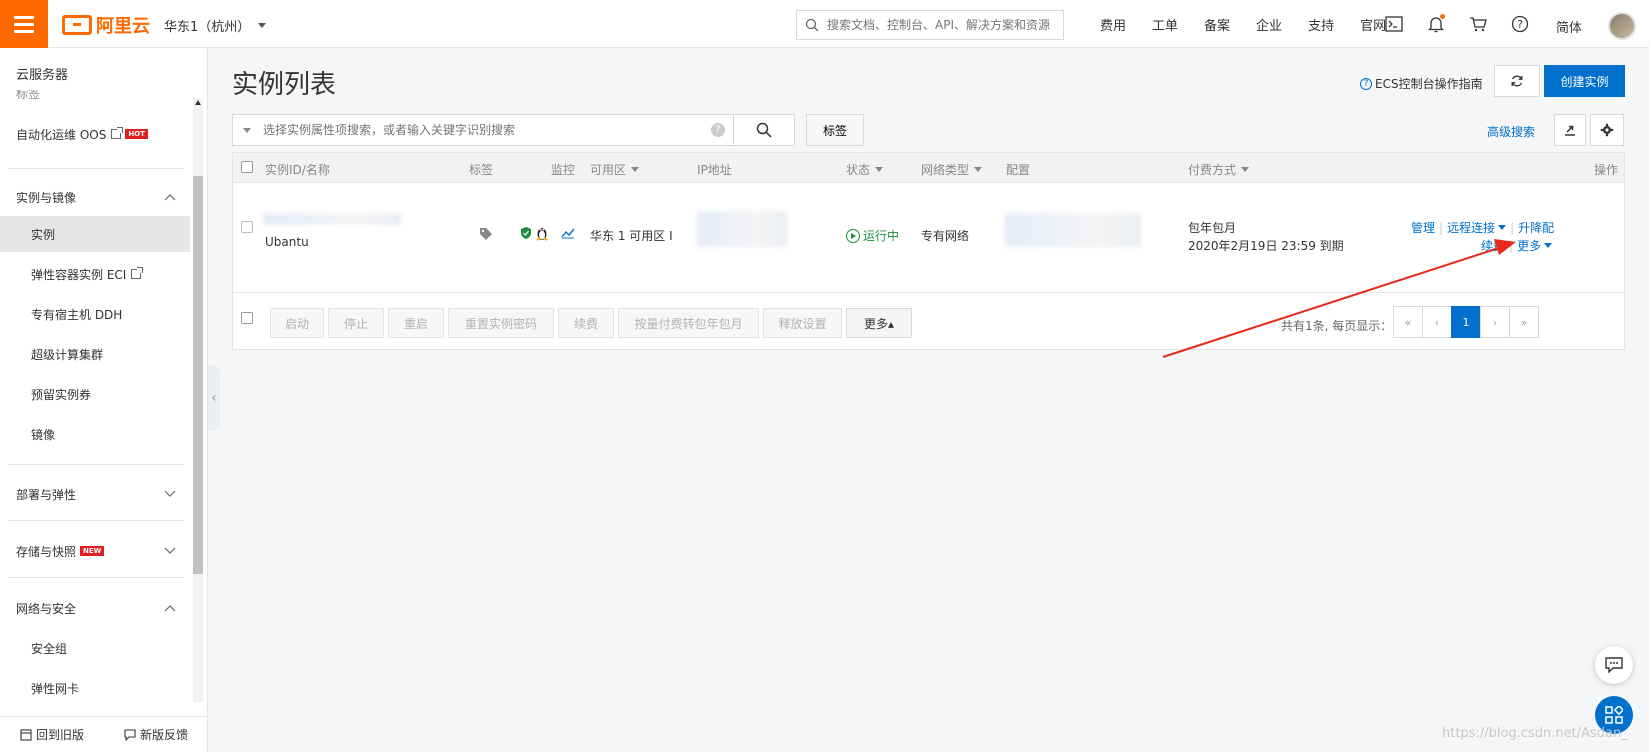  I want to click on last-page-button: », so click(1524, 322).